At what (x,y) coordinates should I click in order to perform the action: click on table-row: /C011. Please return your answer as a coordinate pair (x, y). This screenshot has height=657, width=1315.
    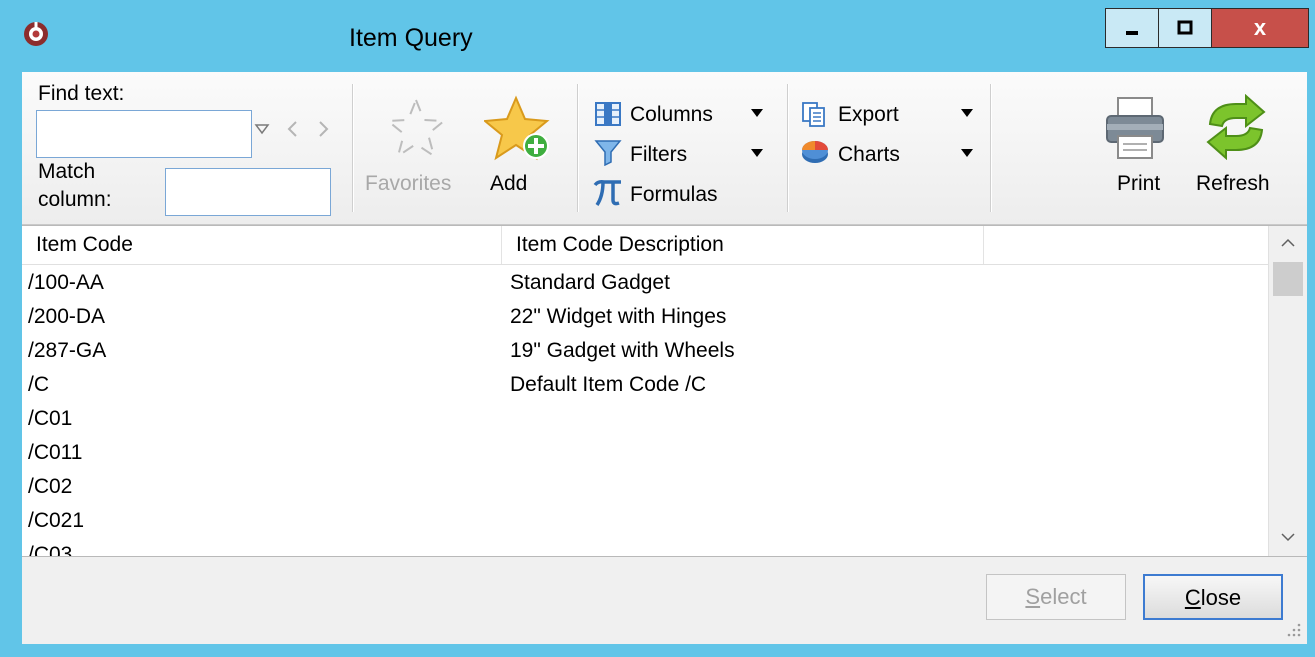
    Looking at the image, I should click on (645, 453).